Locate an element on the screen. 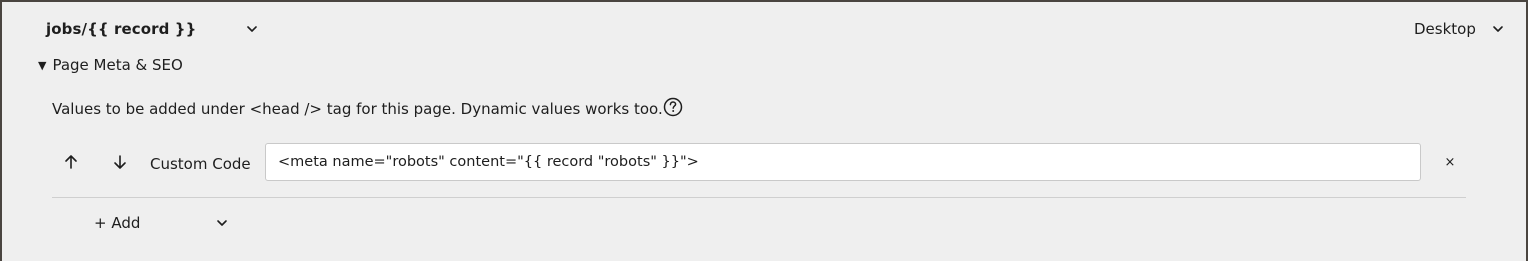 This screenshot has width=1528, height=261. page-route-select: jobs/{{ record }} is located at coordinates (159, 29).